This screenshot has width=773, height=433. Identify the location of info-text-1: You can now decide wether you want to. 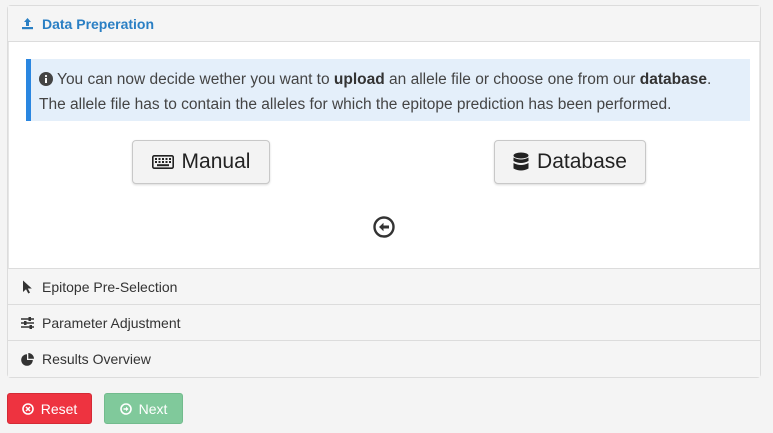
(193, 79).